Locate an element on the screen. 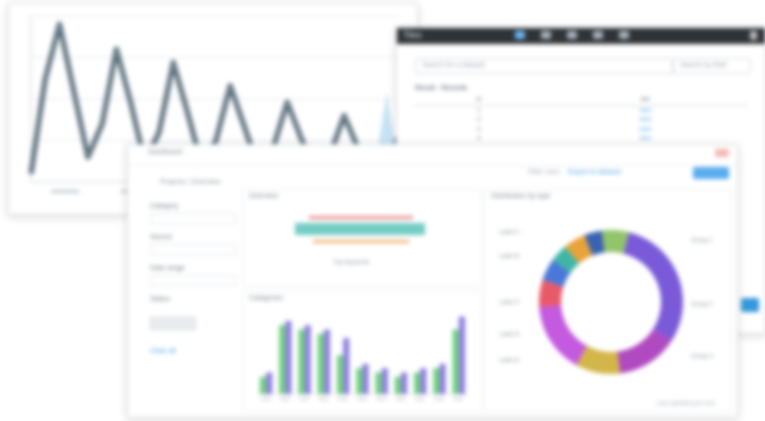 The width and height of the screenshot is (765, 421). table-row: 3 view is located at coordinates (581, 130).